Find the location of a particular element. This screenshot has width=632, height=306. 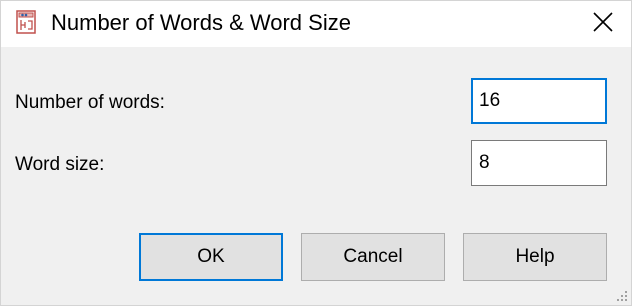

close-icon is located at coordinates (603, 24).